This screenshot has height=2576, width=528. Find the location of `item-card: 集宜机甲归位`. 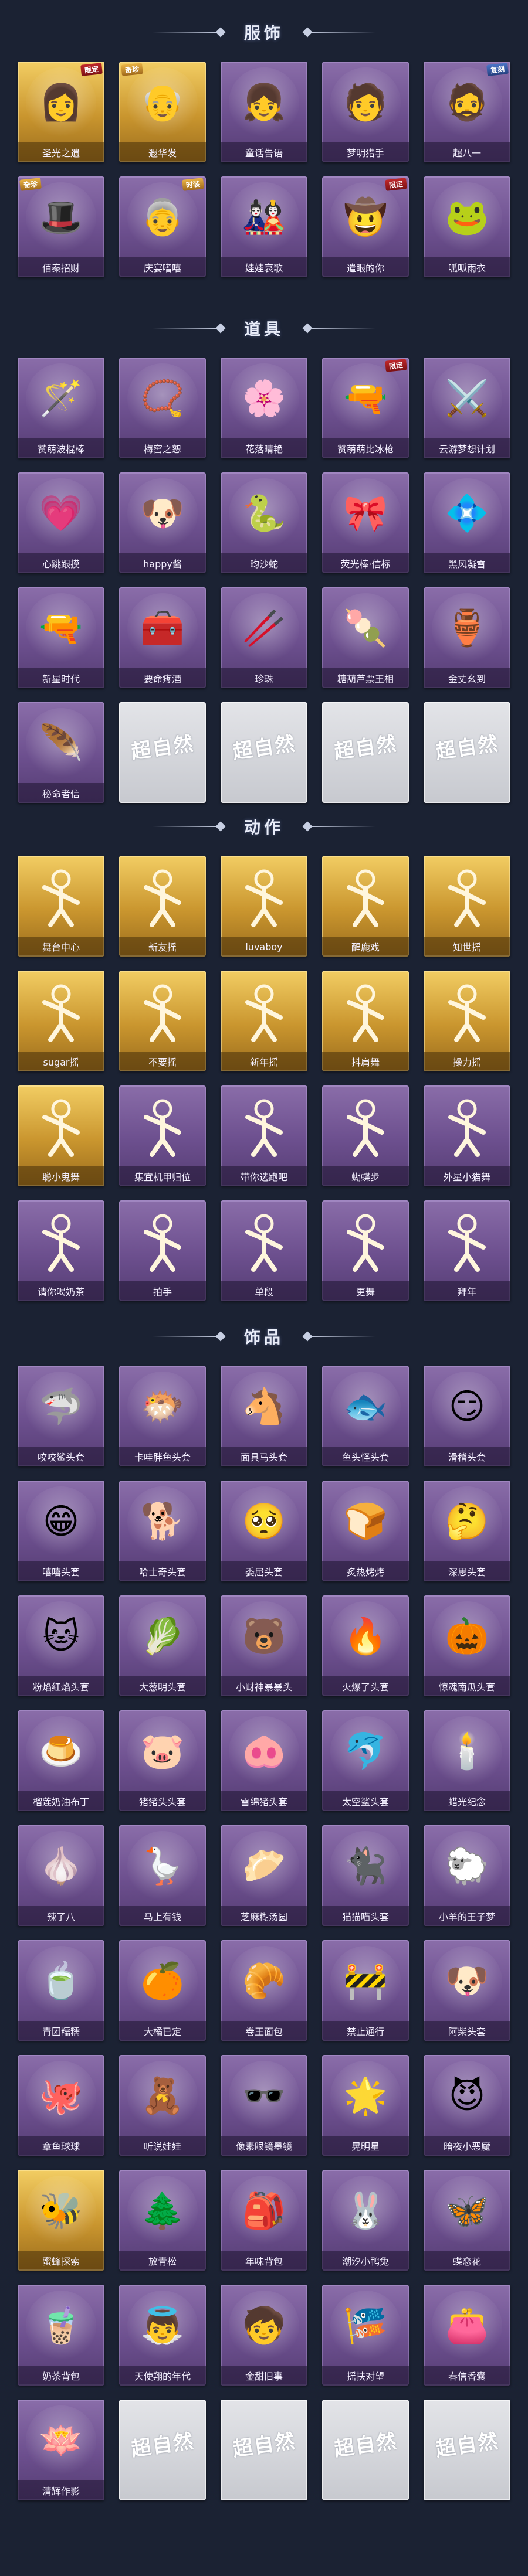

item-card: 集宜机甲归位 is located at coordinates (162, 1135).